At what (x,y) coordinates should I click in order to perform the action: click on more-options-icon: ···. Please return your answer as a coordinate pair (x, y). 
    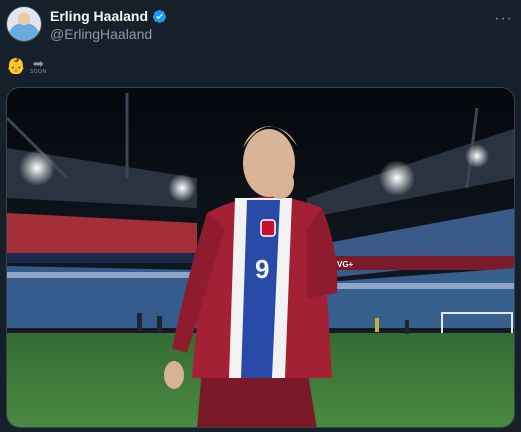
    Looking at the image, I should click on (503, 19).